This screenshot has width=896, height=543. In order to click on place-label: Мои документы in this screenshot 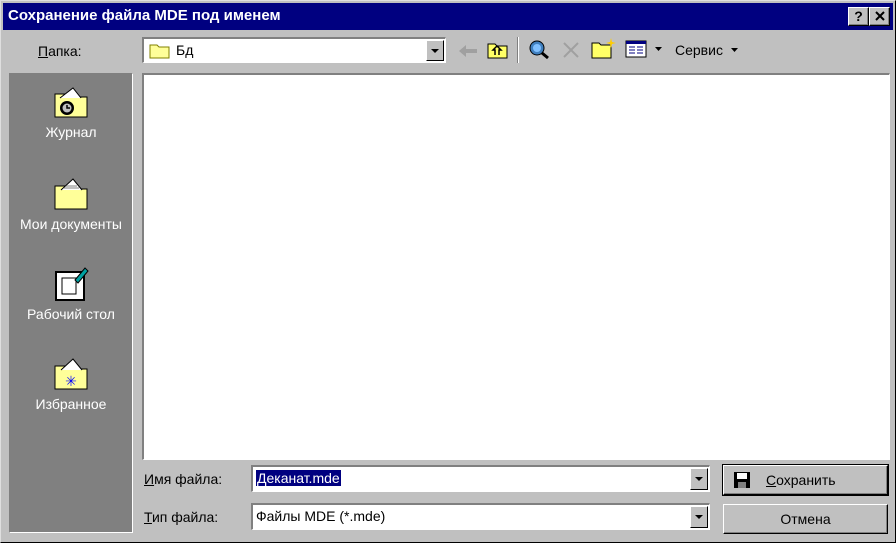, I will do `click(70, 224)`.